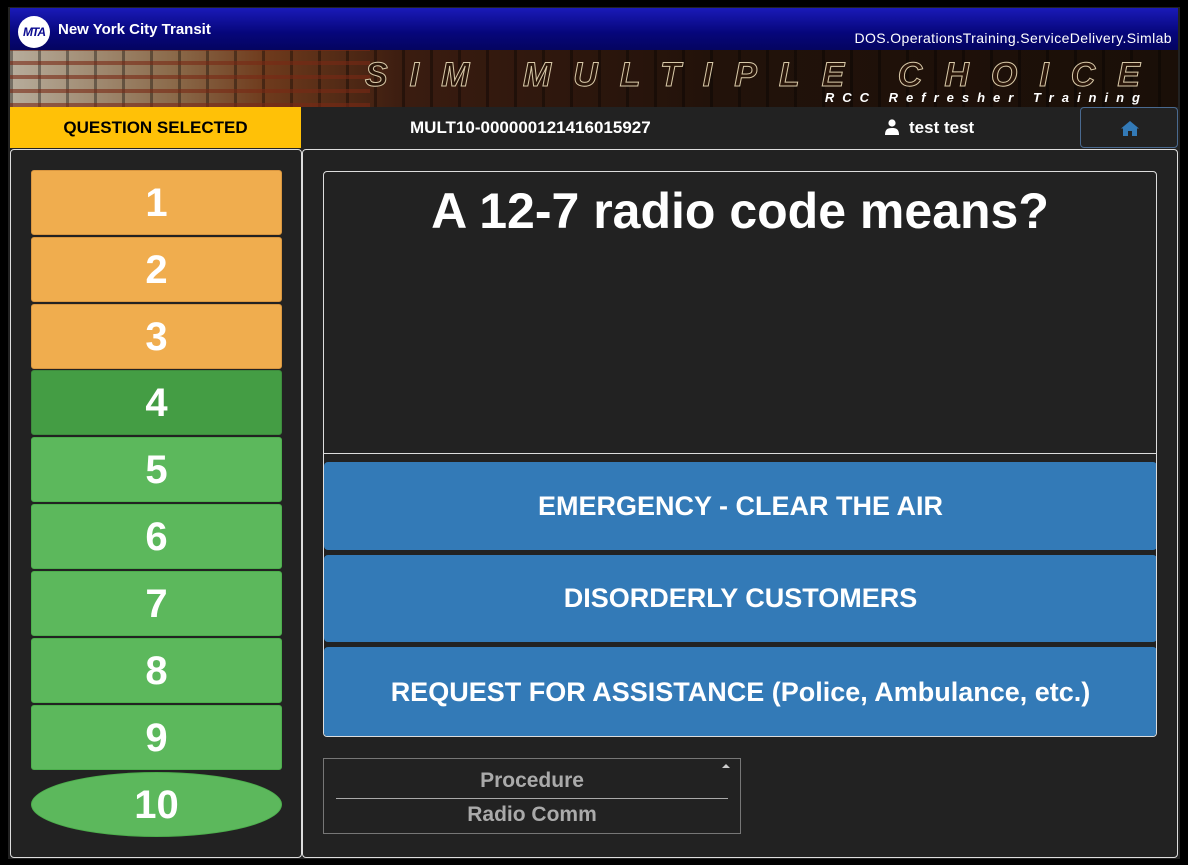 This screenshot has width=1188, height=865. Describe the element at coordinates (156, 603) in the screenshot. I see `question-button-7: 7` at that location.